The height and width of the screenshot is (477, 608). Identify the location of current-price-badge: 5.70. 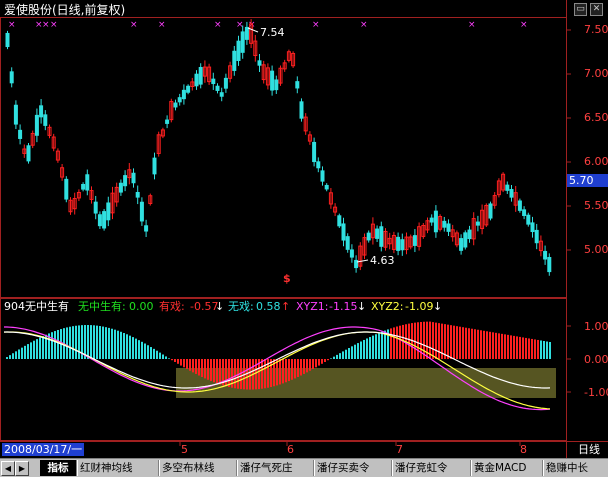
(587, 180).